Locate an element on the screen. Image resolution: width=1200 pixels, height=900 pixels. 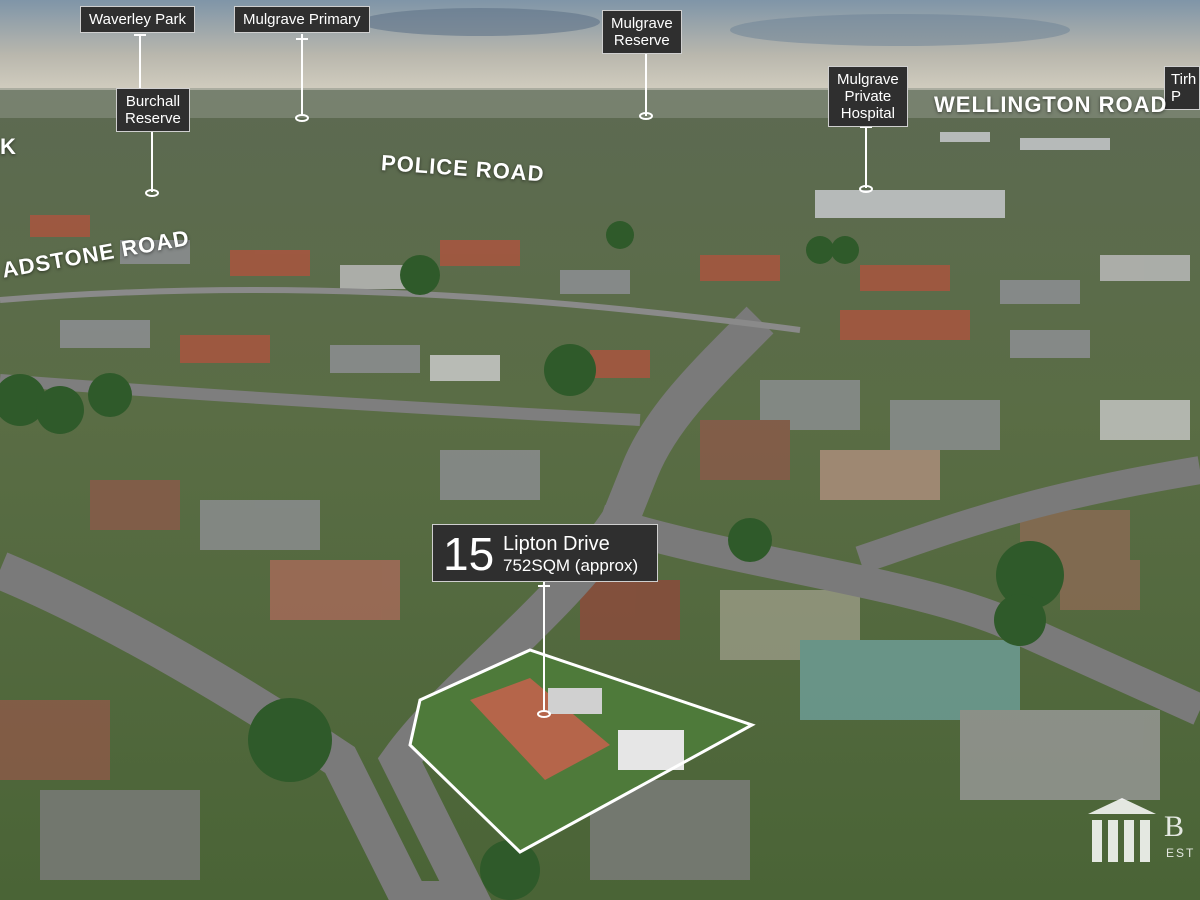
property-area: 752SQM (approx) is located at coordinates (571, 565).